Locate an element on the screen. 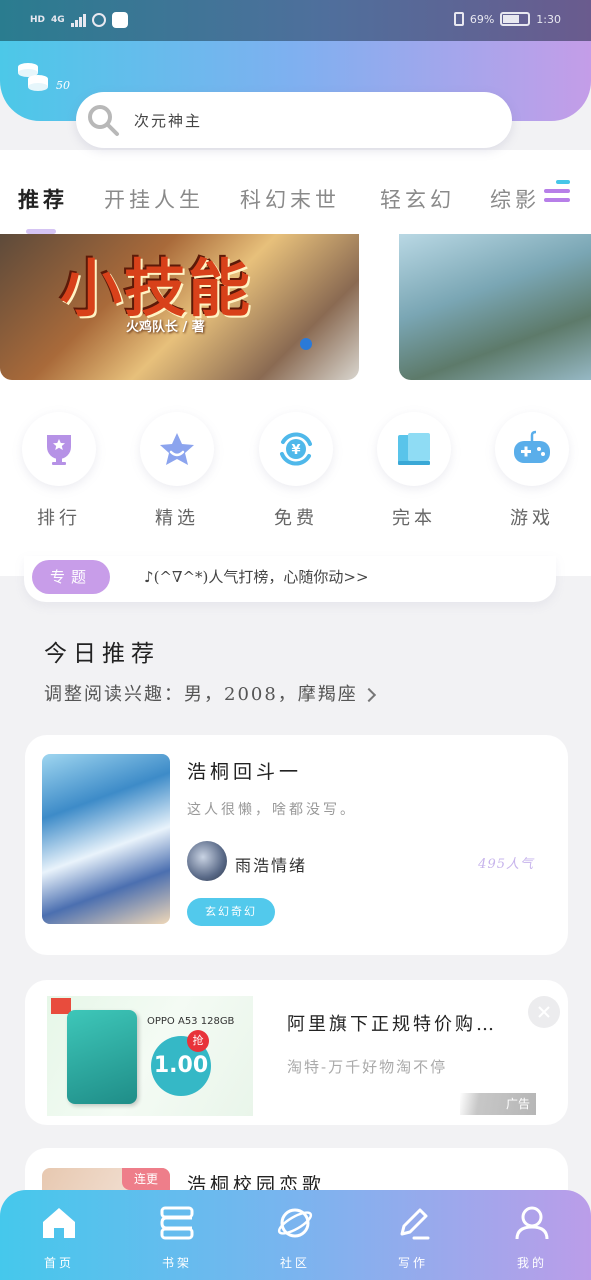  store-logo-icon is located at coordinates (61, 1006).